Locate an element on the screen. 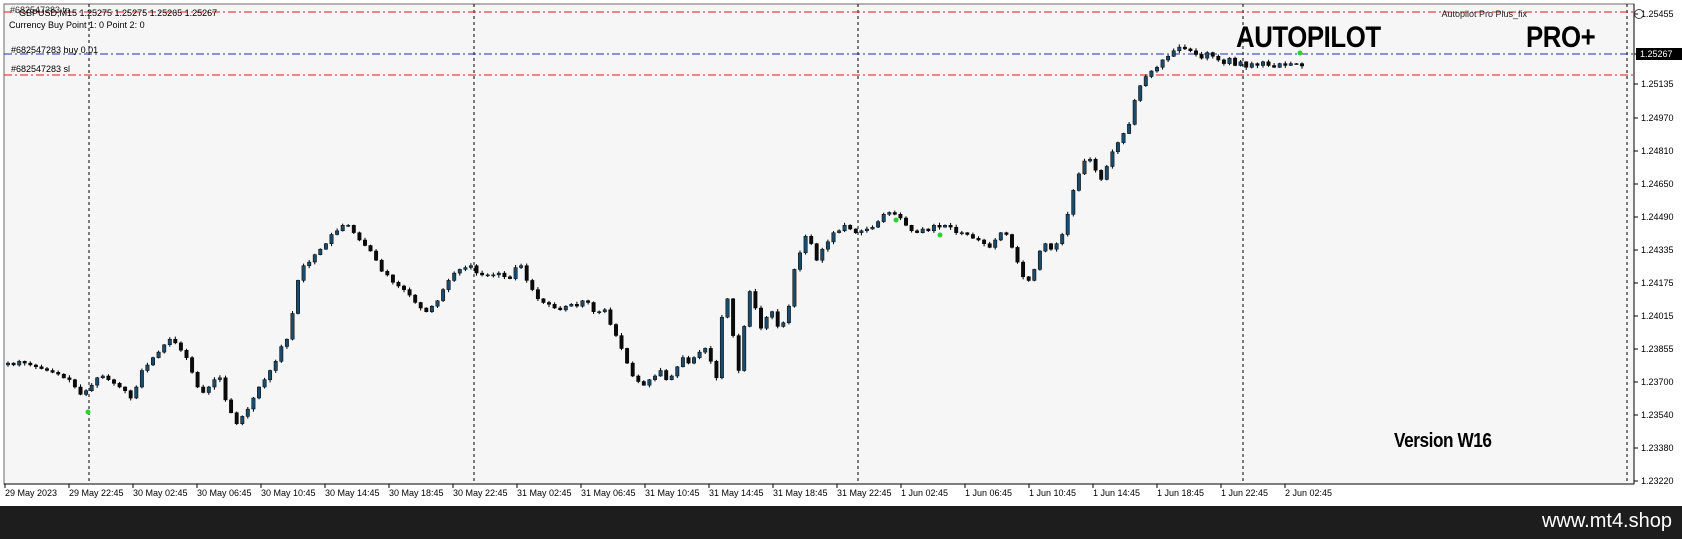 This screenshot has width=1682, height=539. time-axis-label: 30 May 14:45 is located at coordinates (352, 493).